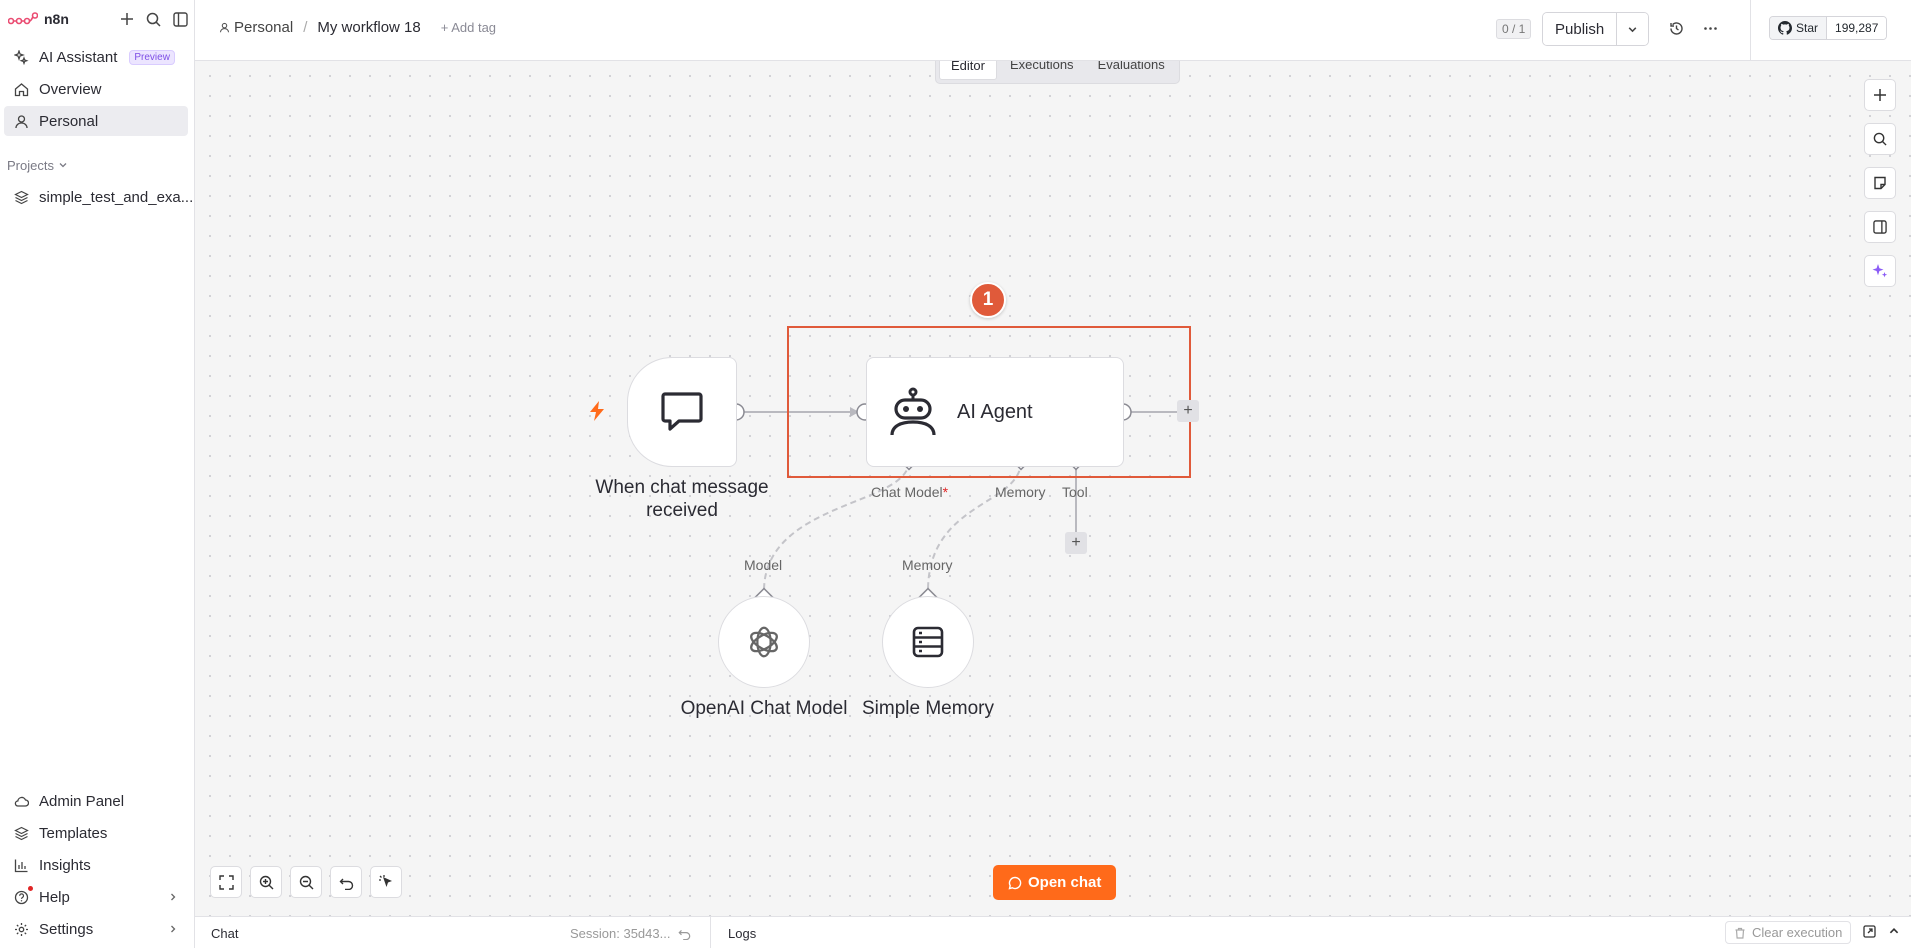 This screenshot has height=948, width=1911. I want to click on openai-icon, so click(764, 642).